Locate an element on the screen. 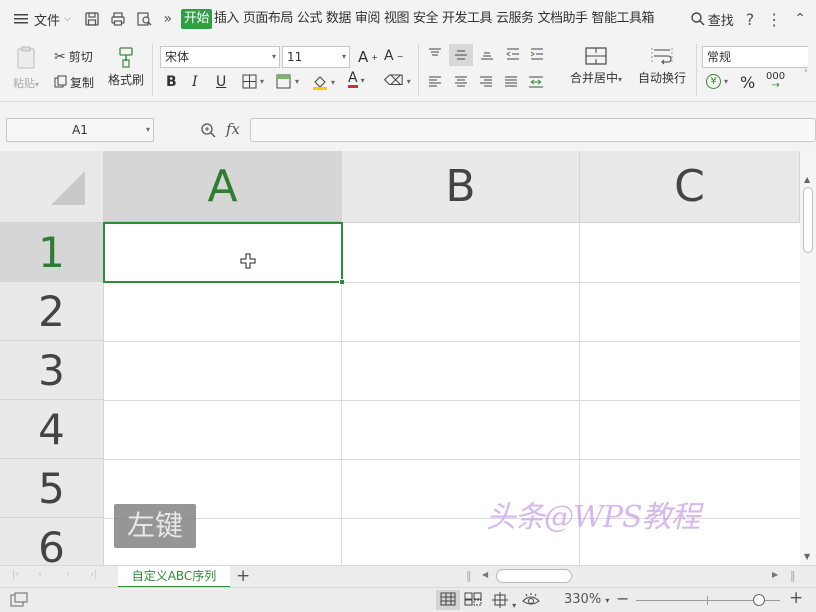  select-all-corner is located at coordinates (52, 187).